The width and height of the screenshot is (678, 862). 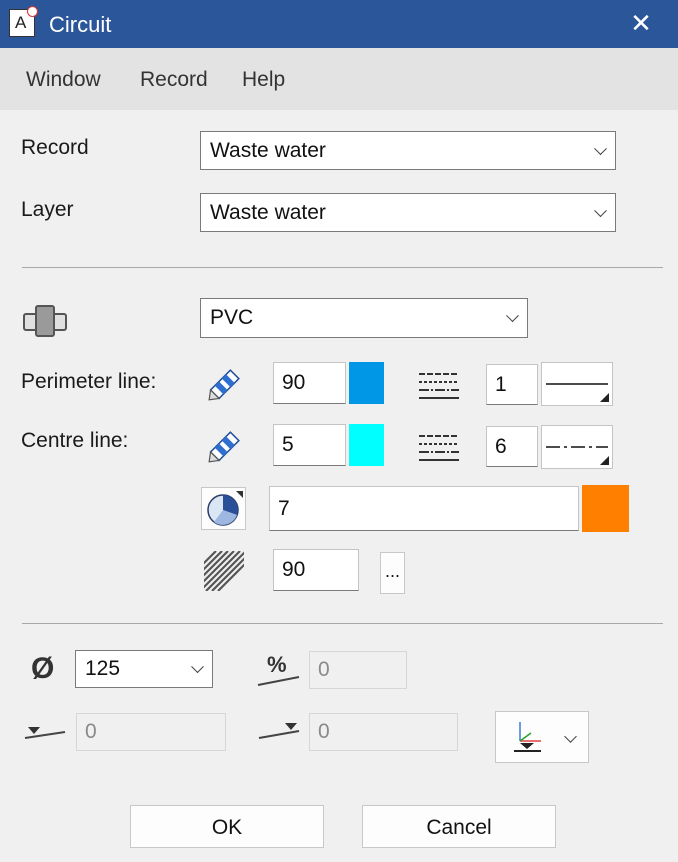 I want to click on perimeter-pen-value: 90, so click(x=294, y=382).